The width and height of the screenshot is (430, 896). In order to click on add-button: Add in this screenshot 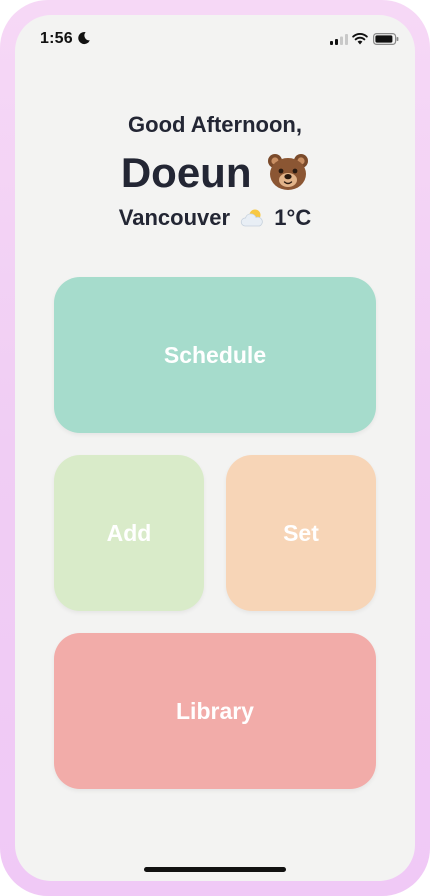, I will do `click(129, 533)`.